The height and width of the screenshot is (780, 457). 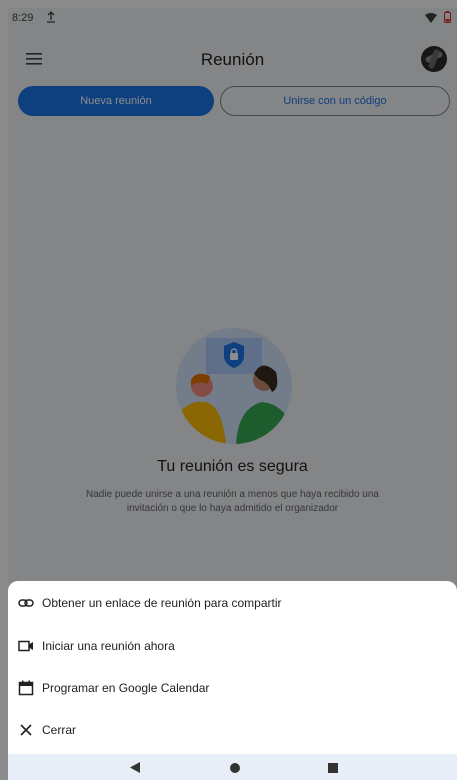 What do you see at coordinates (26, 603) in the screenshot?
I see `link-icon` at bounding box center [26, 603].